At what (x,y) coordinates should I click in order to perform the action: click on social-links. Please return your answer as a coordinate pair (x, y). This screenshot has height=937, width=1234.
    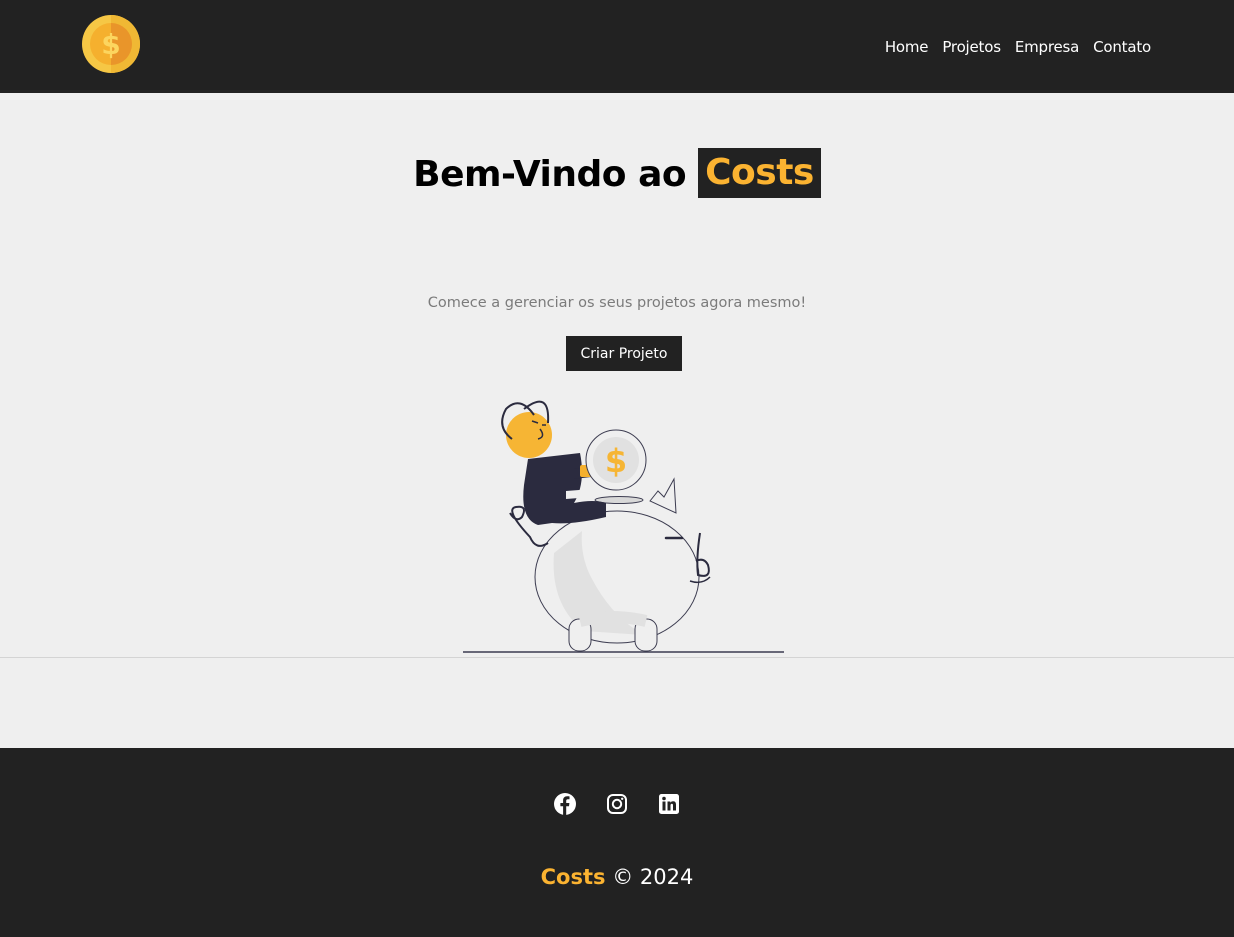
    Looking at the image, I should click on (617, 804).